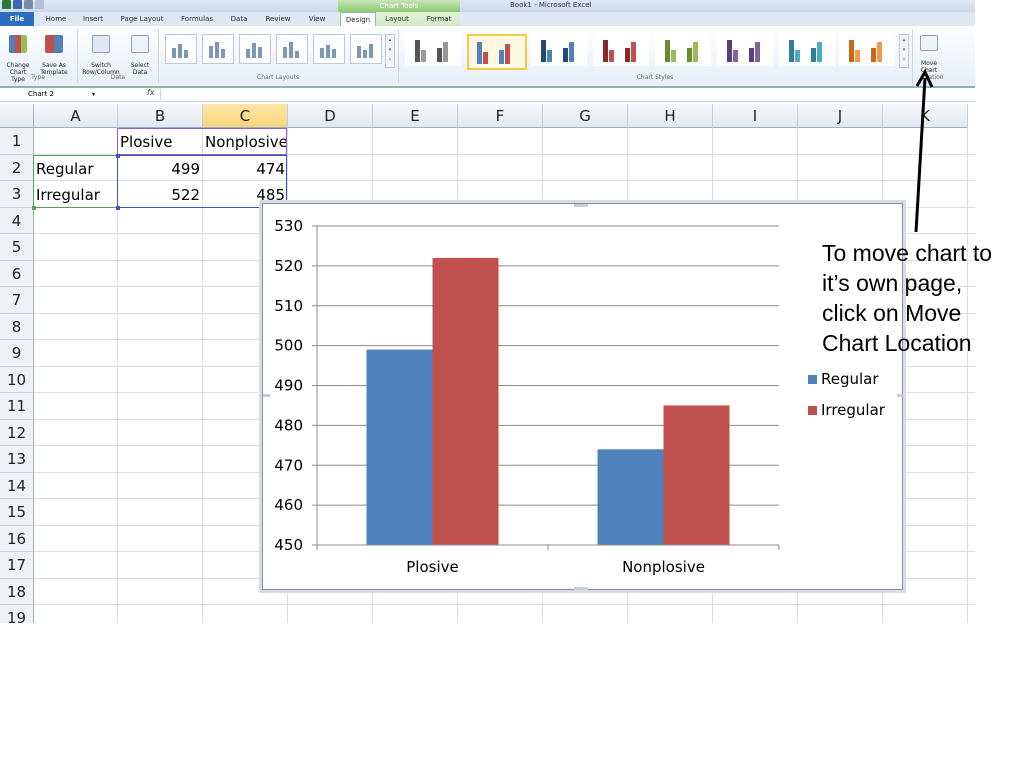 The width and height of the screenshot is (1024, 768). I want to click on tab-review: Review, so click(278, 19).